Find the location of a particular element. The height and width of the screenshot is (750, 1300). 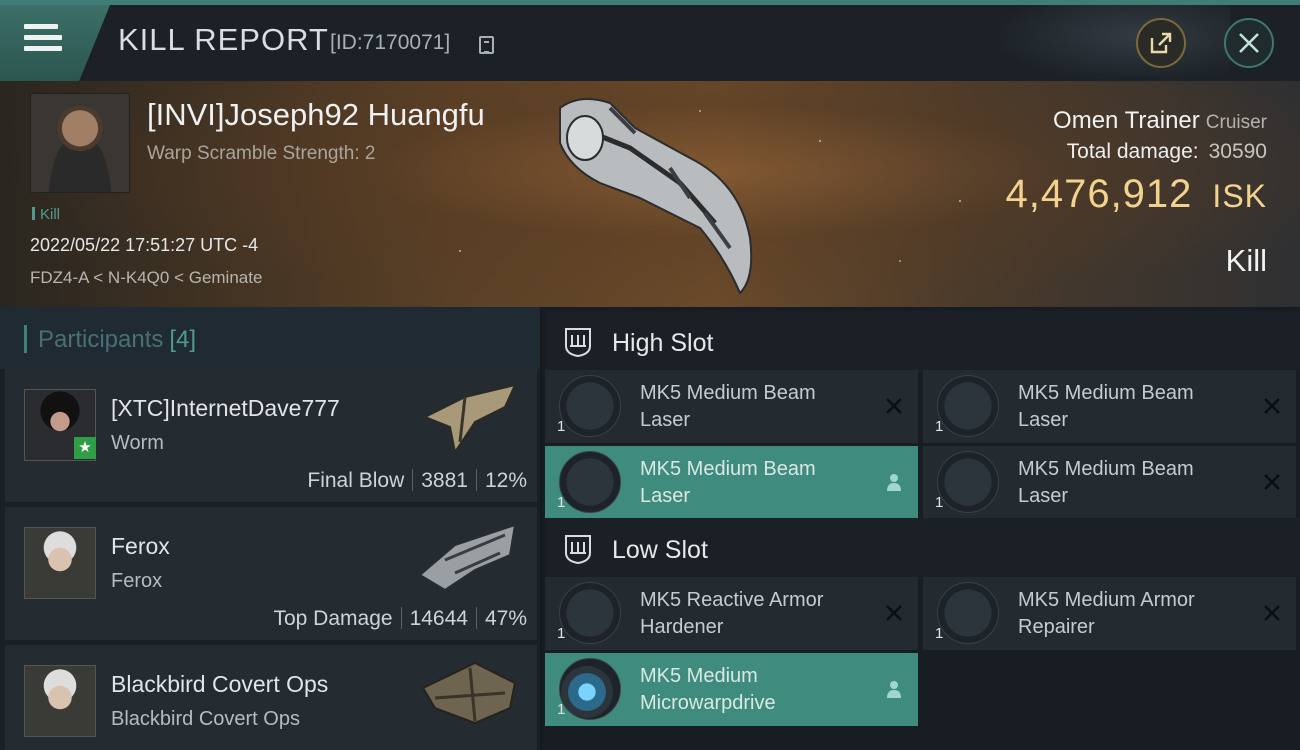

participant-stats: Top Damage 14644 47% is located at coordinates (400, 619).